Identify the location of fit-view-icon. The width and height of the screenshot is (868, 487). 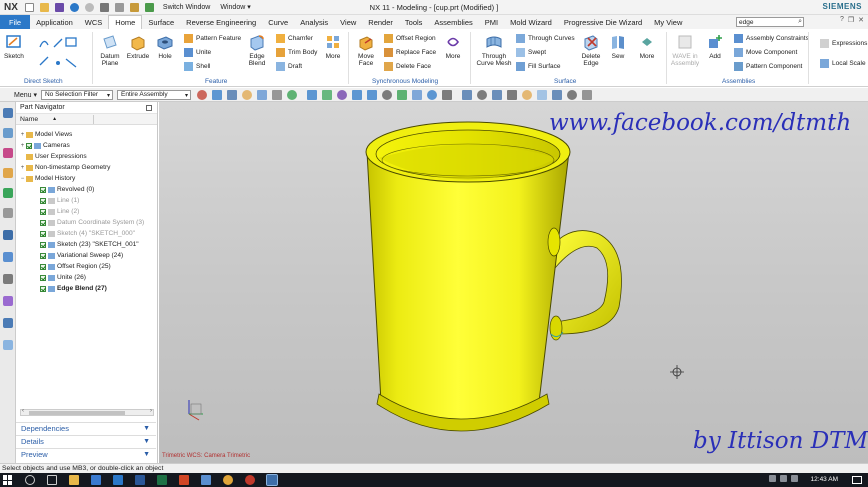
(466, 94).